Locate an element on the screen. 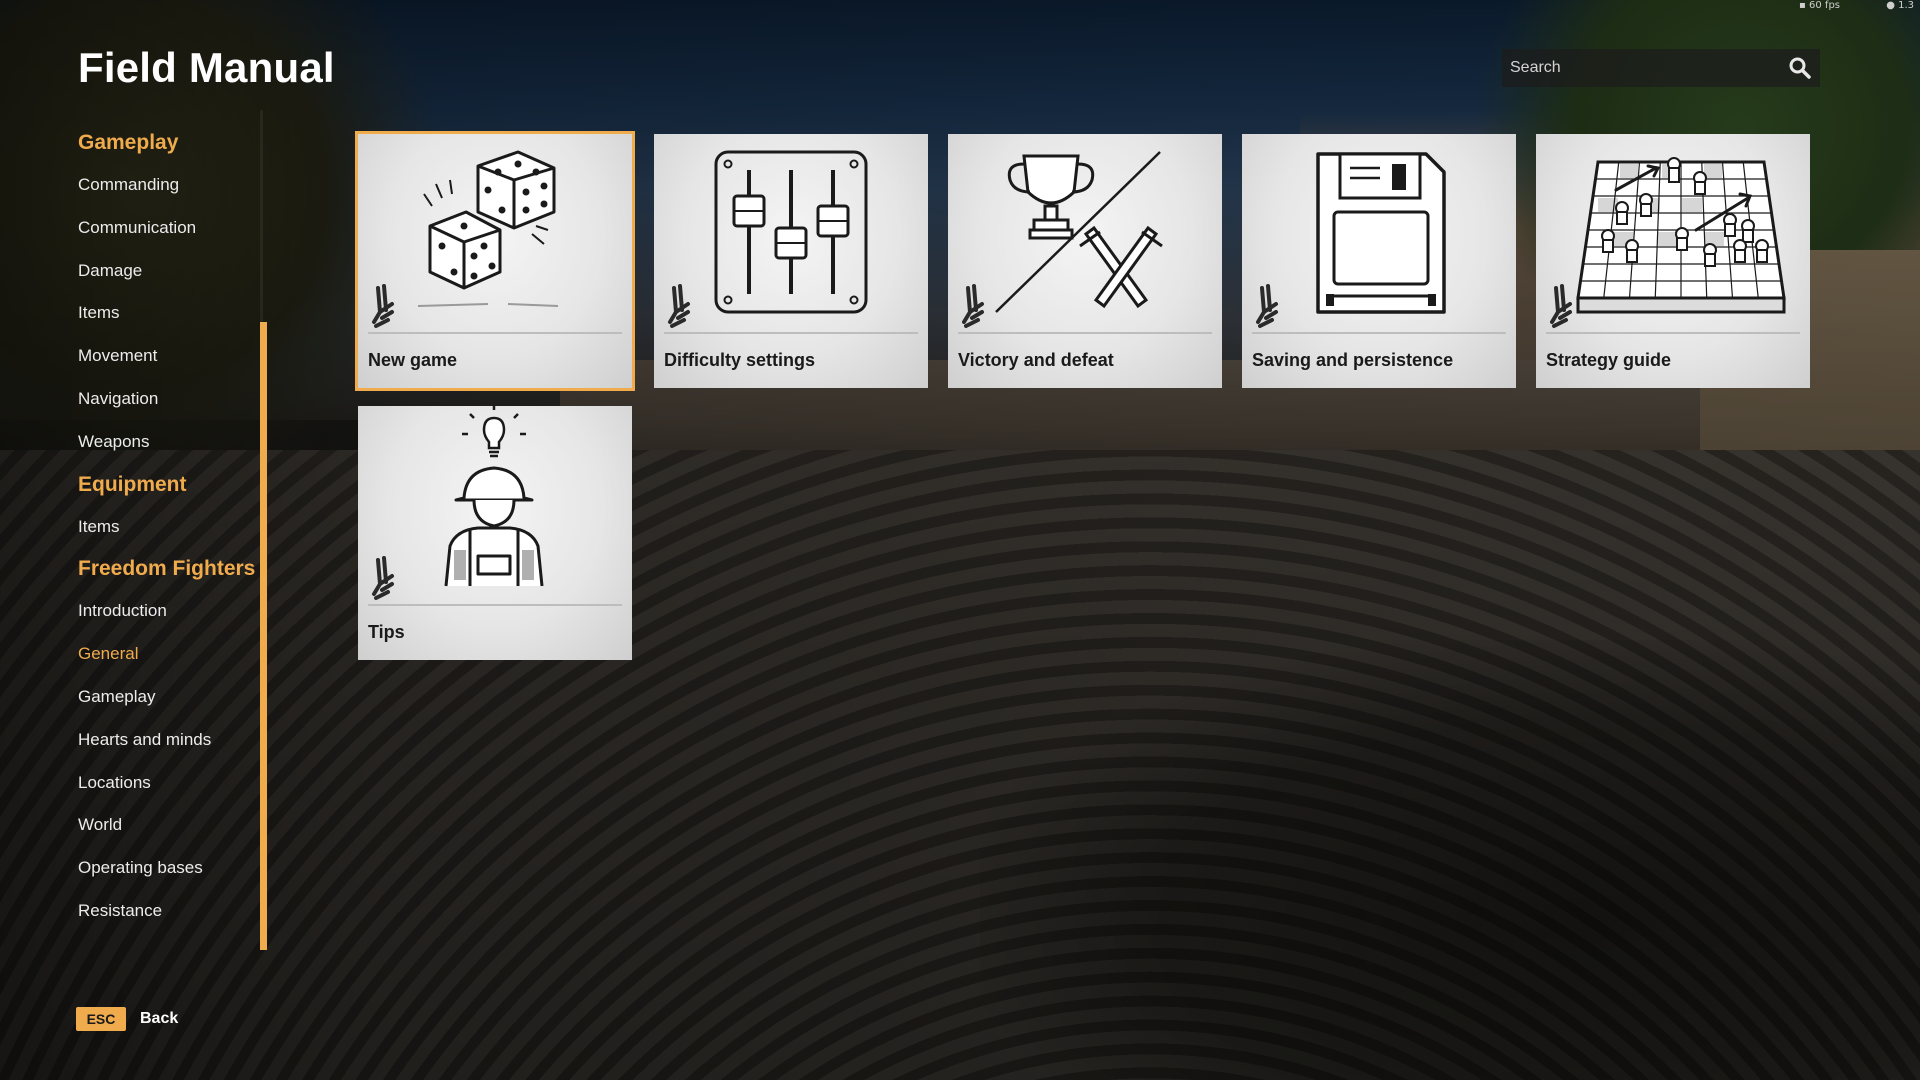  card-difficulty-settings: Difficulty settings is located at coordinates (791, 261).